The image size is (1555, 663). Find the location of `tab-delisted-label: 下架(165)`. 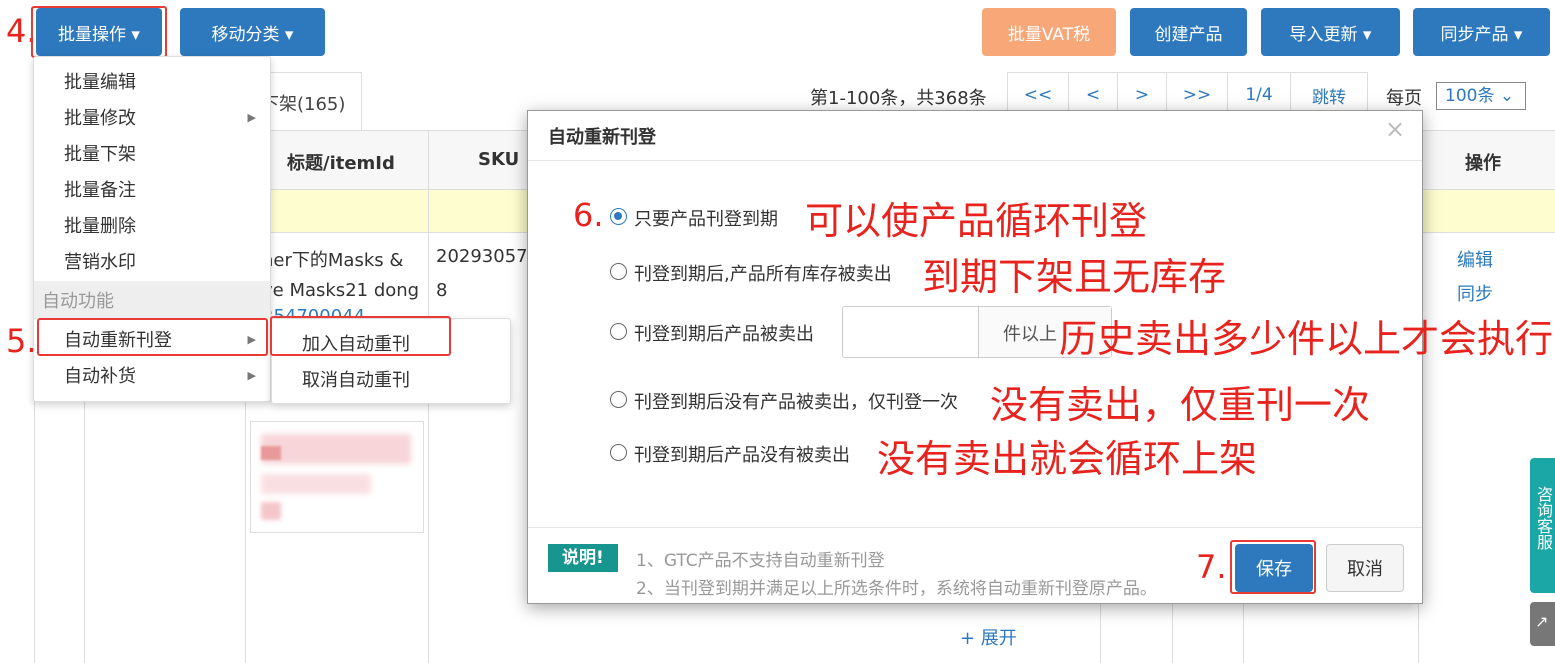

tab-delisted-label: 下架(165) is located at coordinates (303, 104).